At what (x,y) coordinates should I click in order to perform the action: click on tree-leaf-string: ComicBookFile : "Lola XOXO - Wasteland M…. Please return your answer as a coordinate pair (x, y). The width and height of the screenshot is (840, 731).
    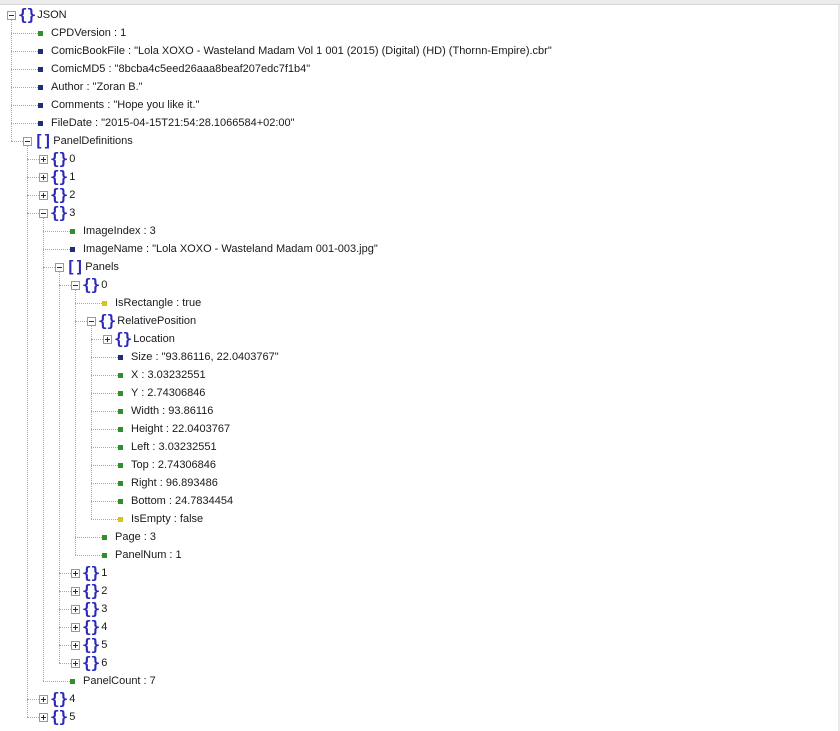
    Looking at the image, I should click on (295, 51).